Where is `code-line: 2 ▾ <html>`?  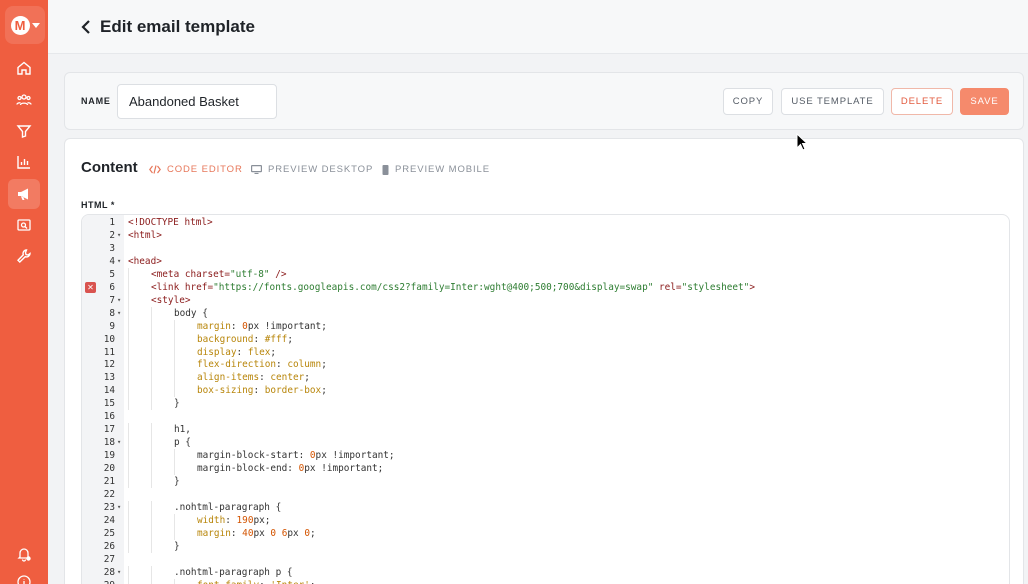
code-line: 2 ▾ <html> is located at coordinates (545, 235).